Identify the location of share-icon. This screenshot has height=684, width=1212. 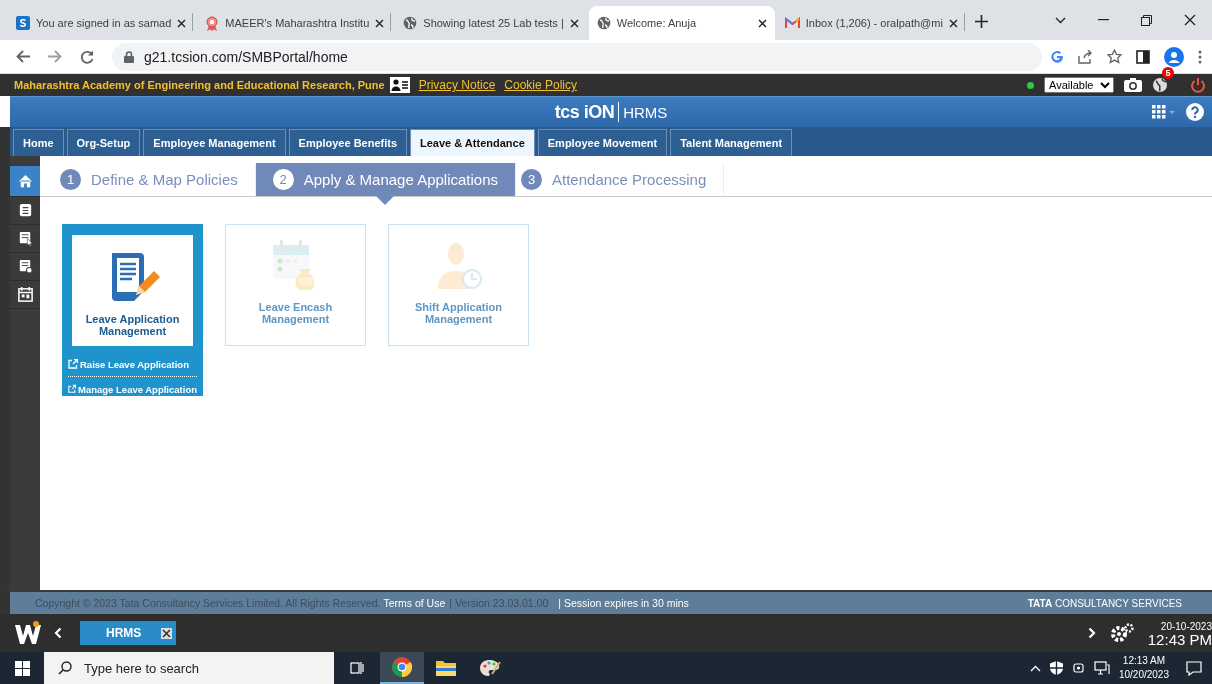
(1085, 56).